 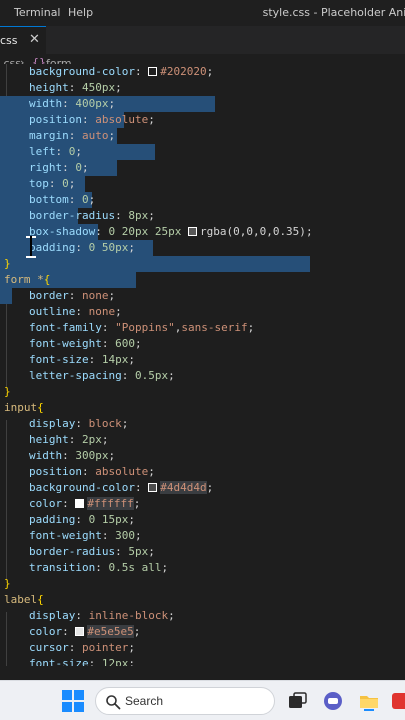 I want to click on css-value: 450px, so click(x=99, y=87).